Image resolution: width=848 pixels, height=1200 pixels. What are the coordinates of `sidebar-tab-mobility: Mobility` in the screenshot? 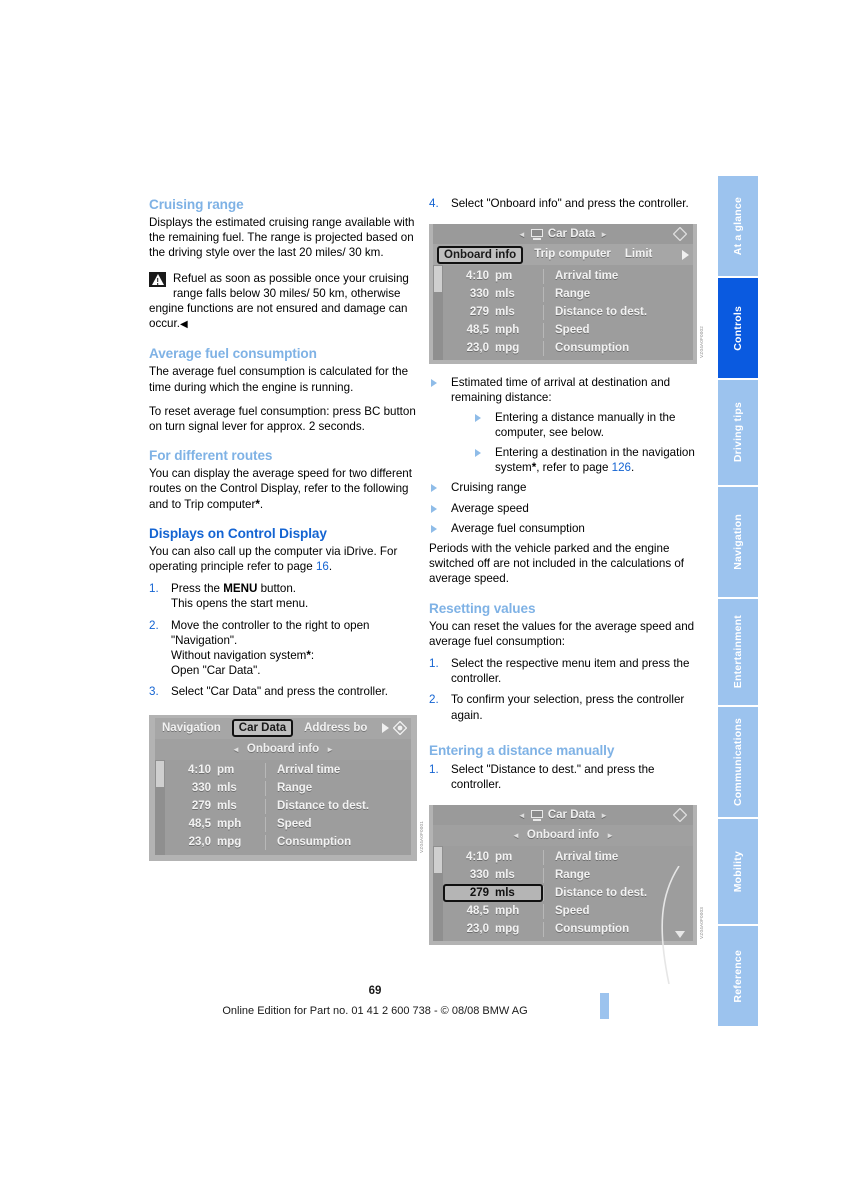 It's located at (738, 871).